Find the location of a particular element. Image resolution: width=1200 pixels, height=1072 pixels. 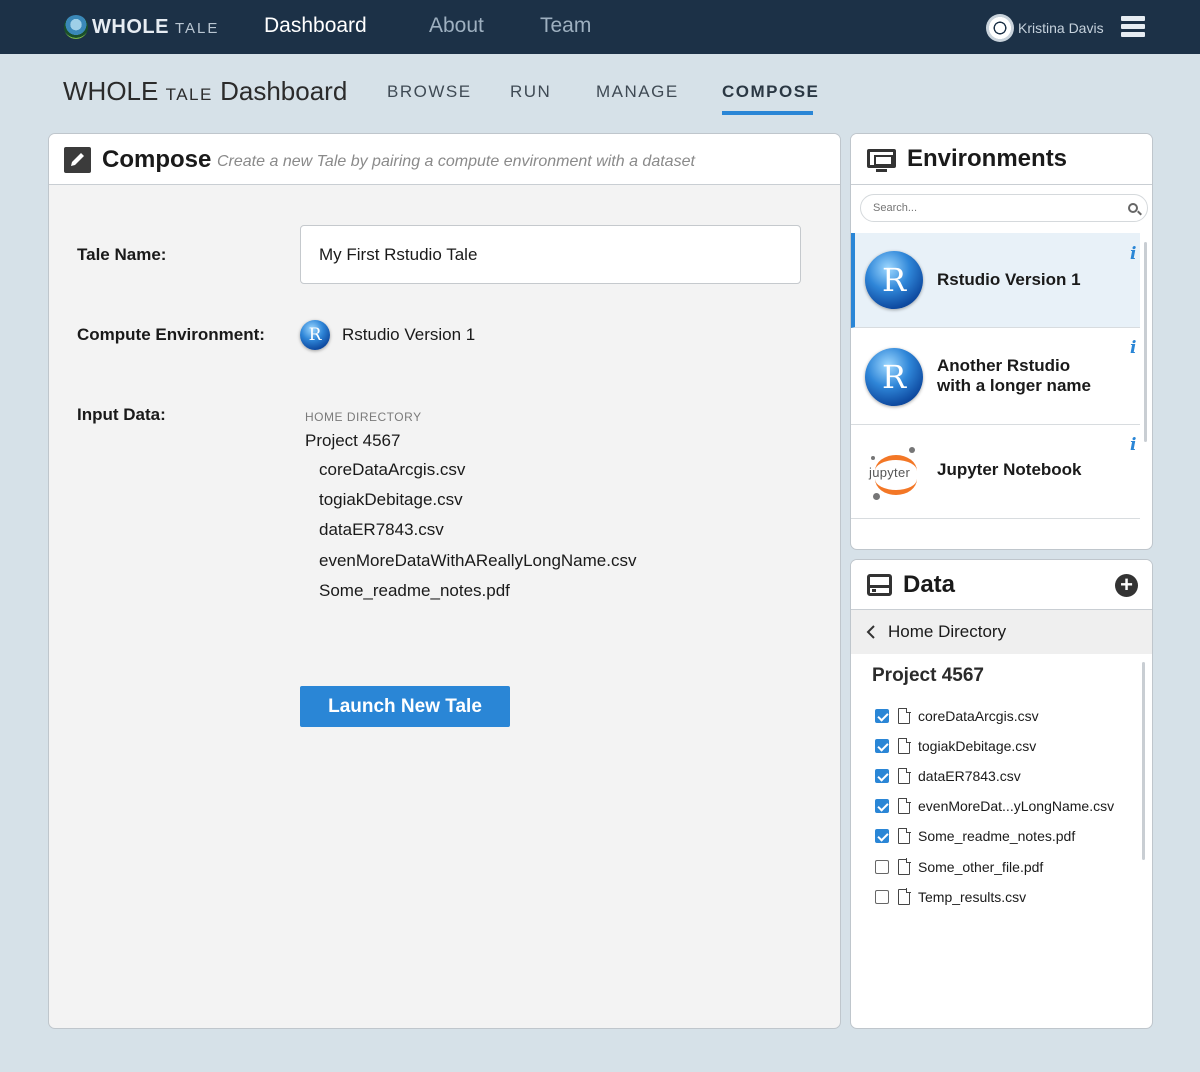

tab-run: RUN is located at coordinates (530, 92).